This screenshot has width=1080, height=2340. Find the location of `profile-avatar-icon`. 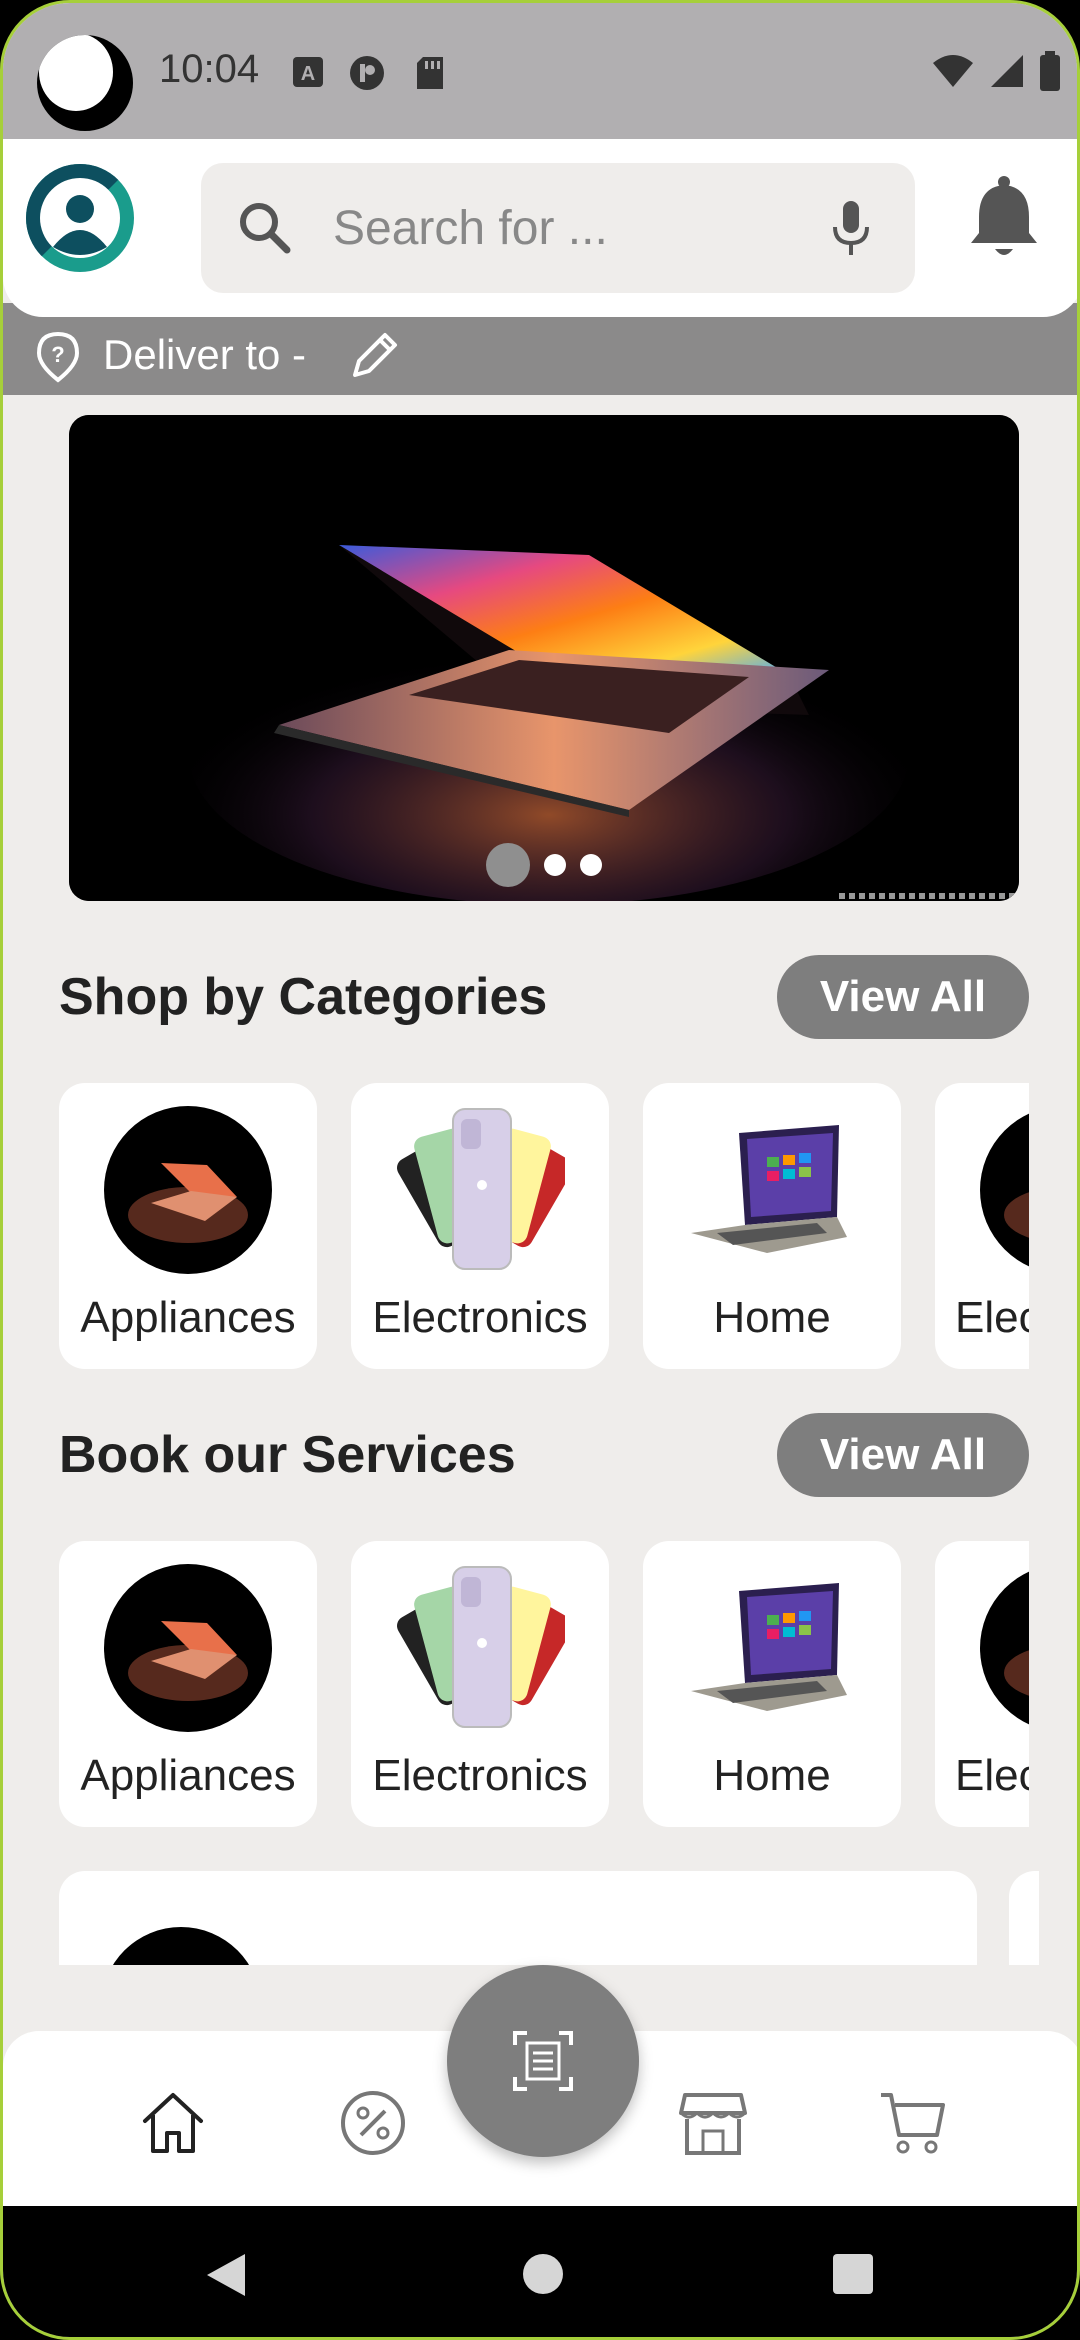

profile-avatar-icon is located at coordinates (80, 218).